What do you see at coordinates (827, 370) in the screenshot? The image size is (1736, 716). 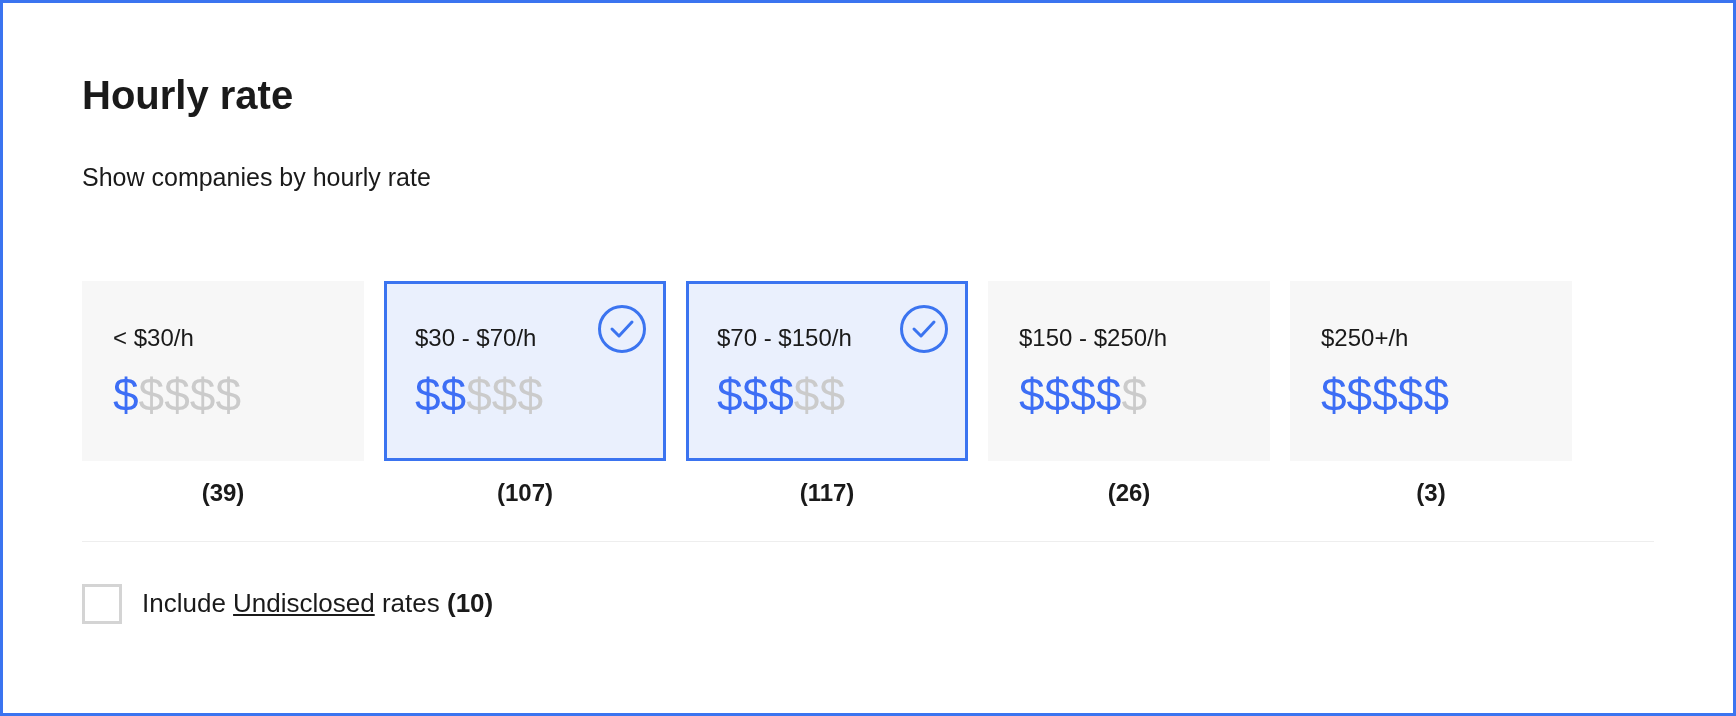 I see `rate-option-card: $70 - $150/h $$$$$` at bounding box center [827, 370].